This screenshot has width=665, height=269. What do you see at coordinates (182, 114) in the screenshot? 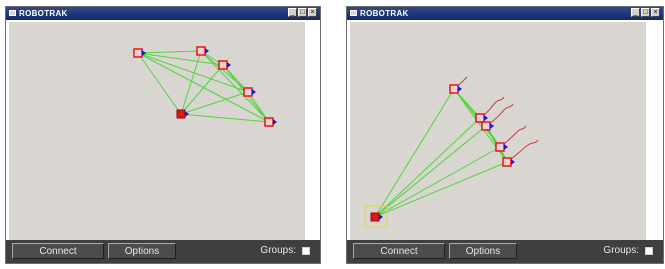
I see `robot-leader-icon` at bounding box center [182, 114].